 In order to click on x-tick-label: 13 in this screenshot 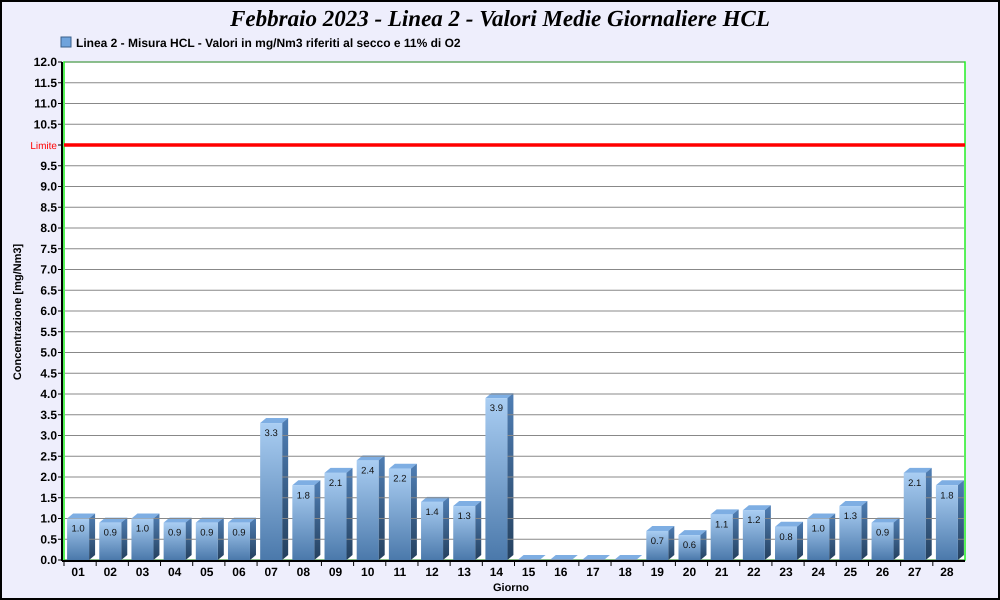, I will do `click(464, 572)`.